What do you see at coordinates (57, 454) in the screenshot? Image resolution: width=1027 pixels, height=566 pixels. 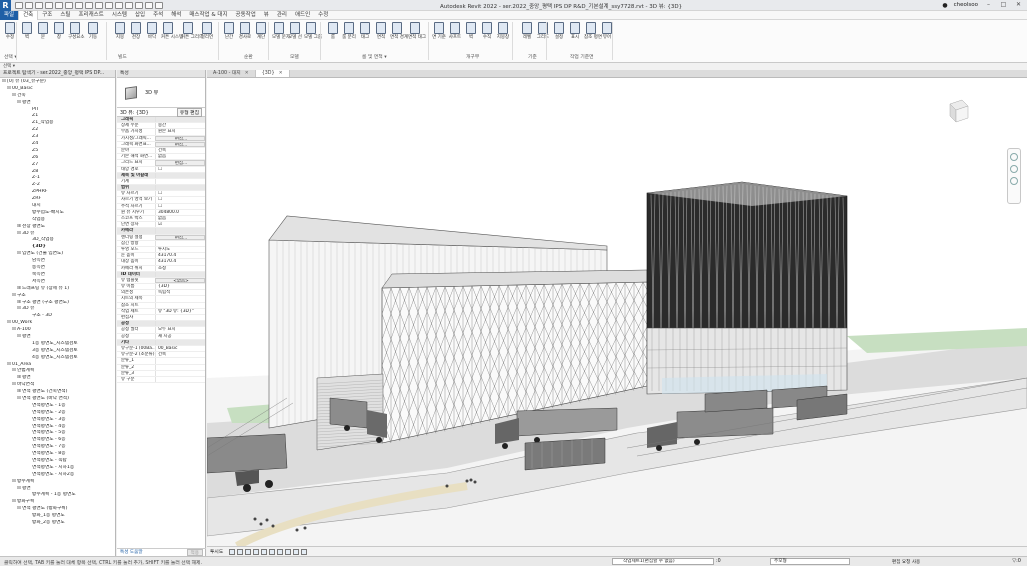 I see `tree-item: 면적평면도 - 8층` at bounding box center [57, 454].